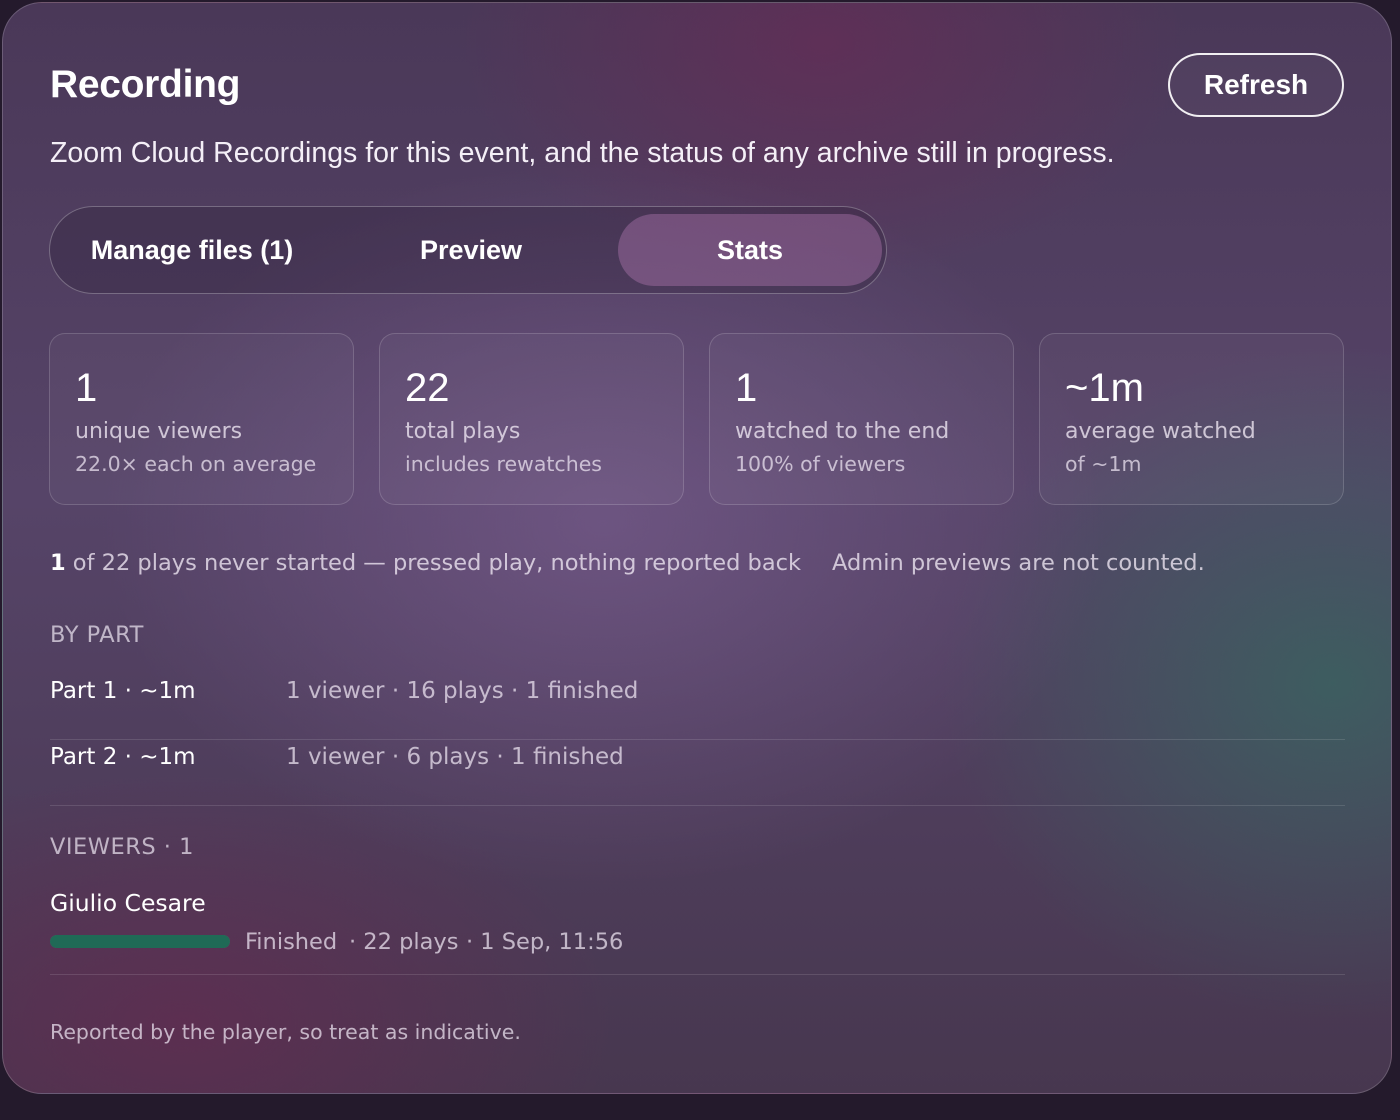 This screenshot has width=1400, height=1120. I want to click on stat-card-watched-to-end: 1 watched to the end 100% of viewers, so click(861, 419).